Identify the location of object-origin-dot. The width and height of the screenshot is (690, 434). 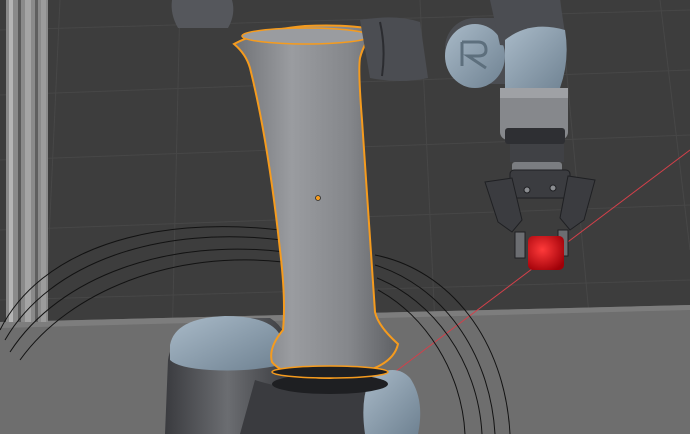
(318, 198).